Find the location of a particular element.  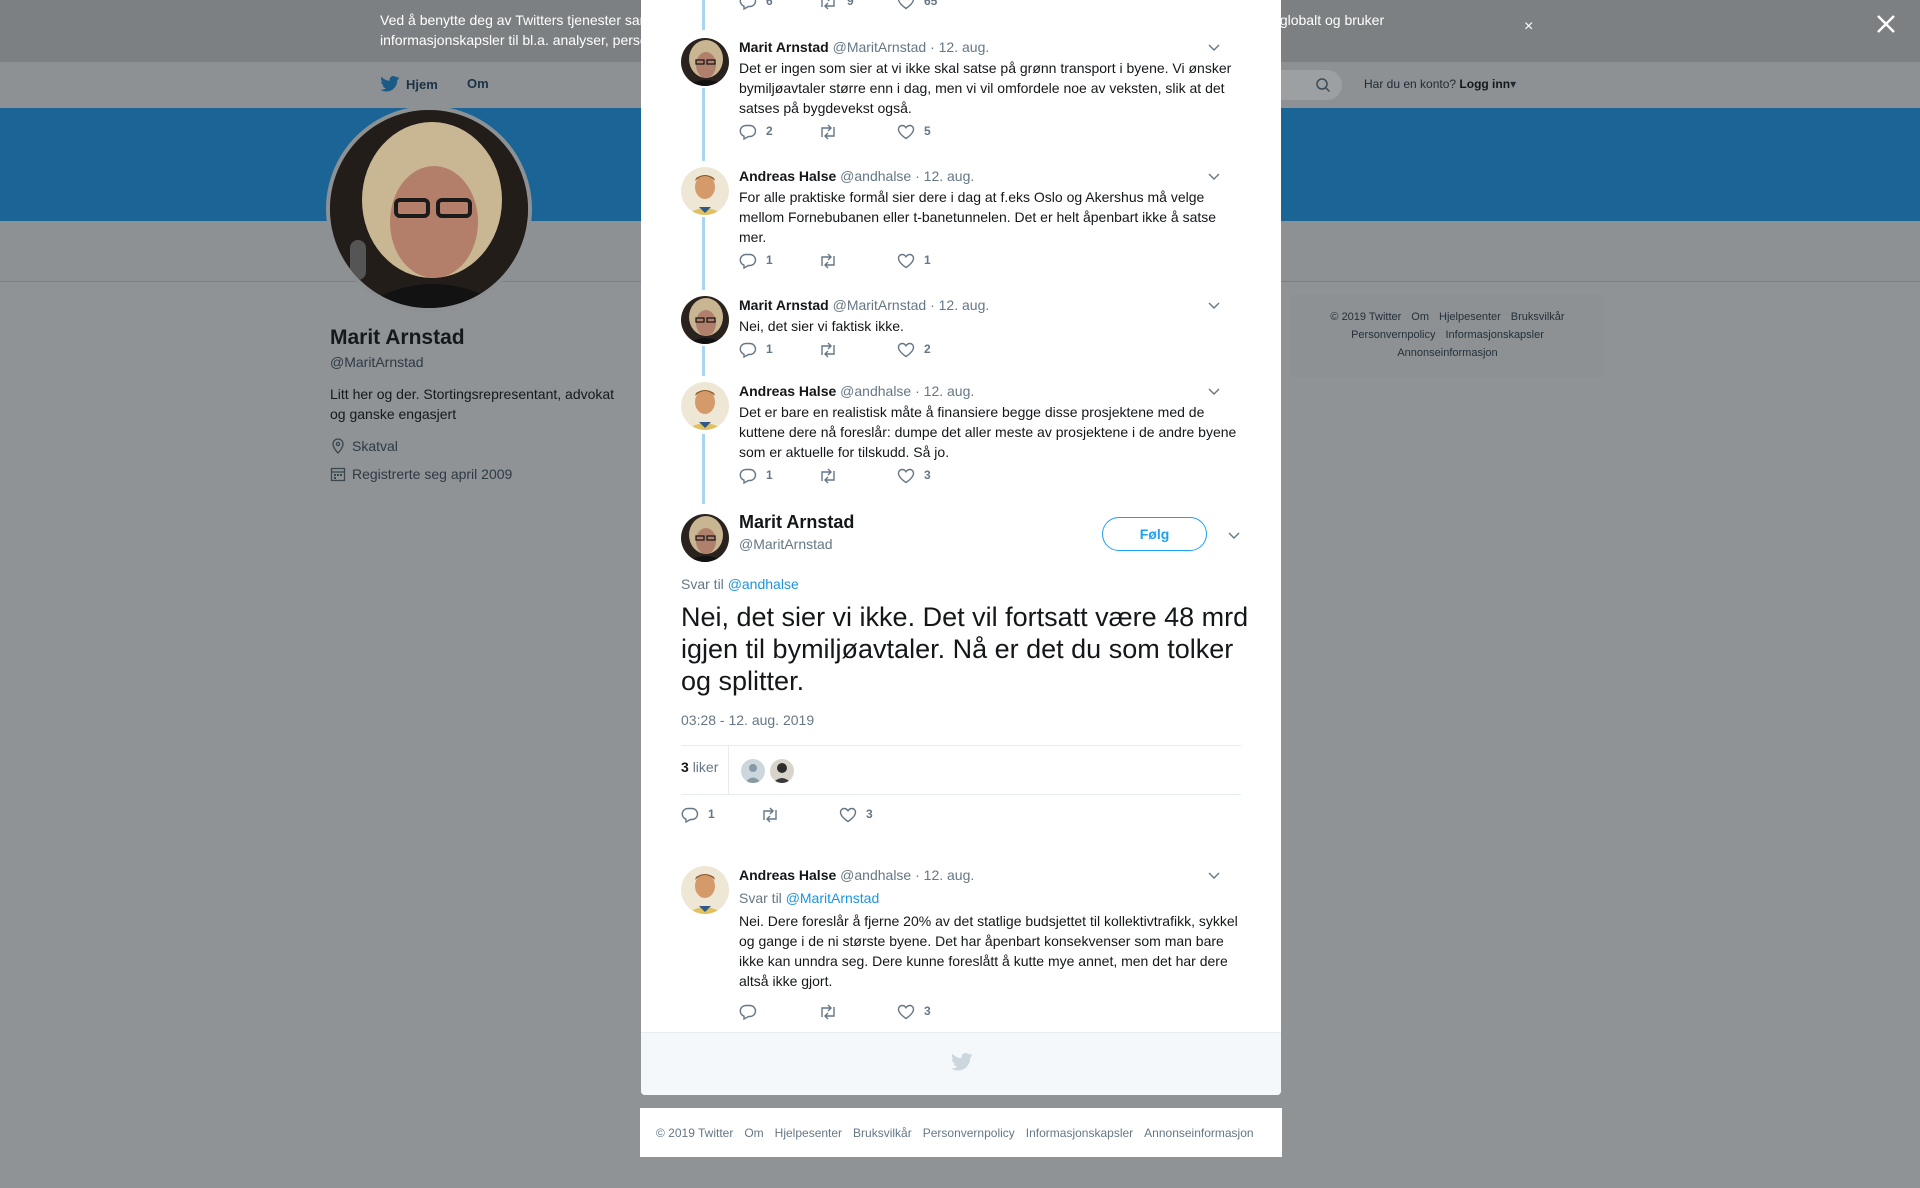

footer-cookies: Informasjonskapsler is located at coordinates (1079, 1133).